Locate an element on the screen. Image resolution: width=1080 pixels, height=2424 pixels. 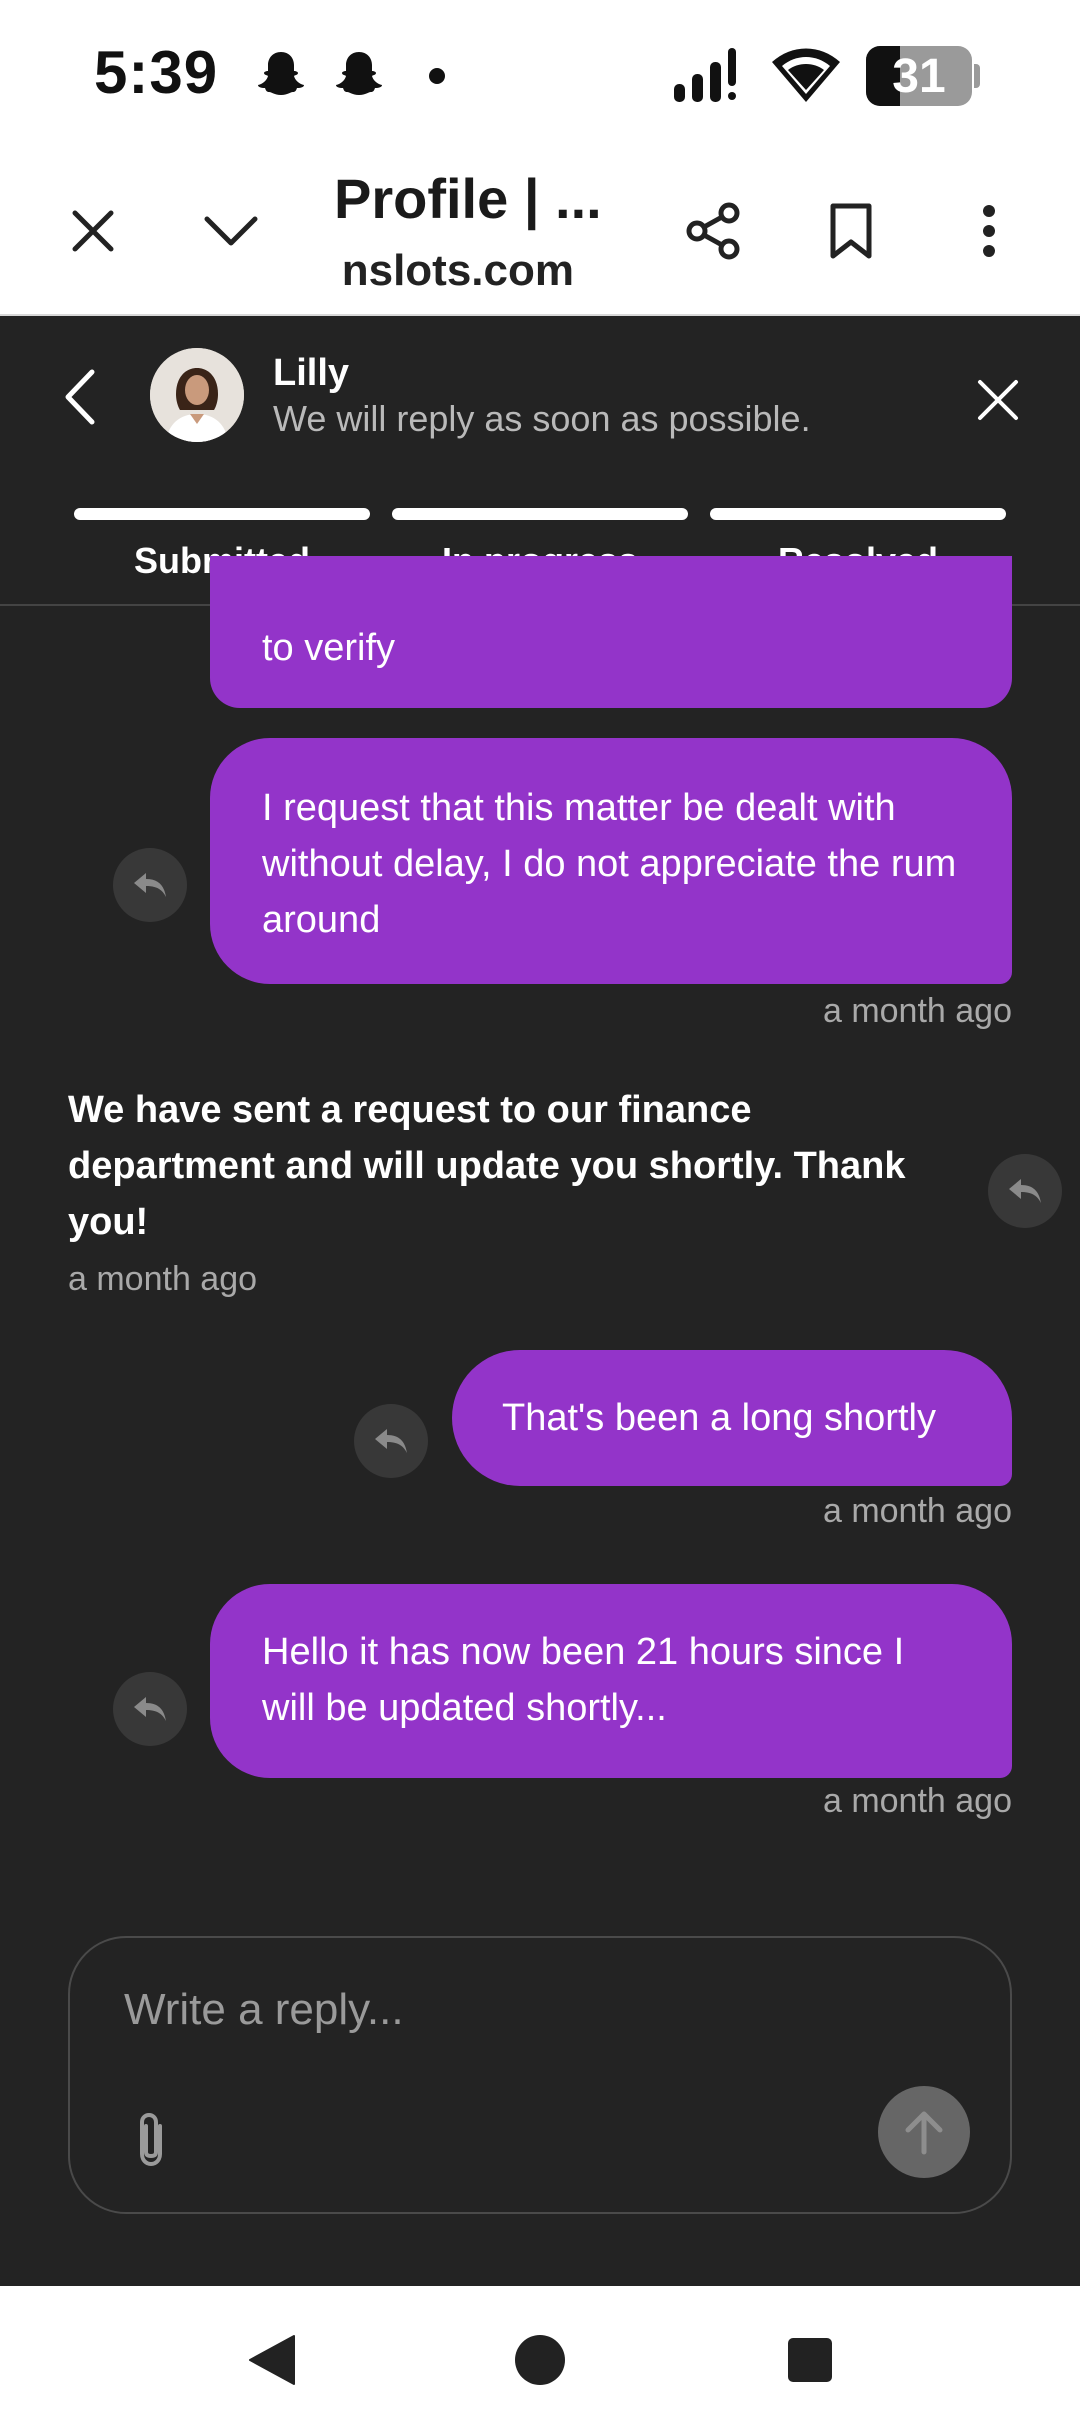
user-message-bubble: That's been a long shortly is located at coordinates (732, 1418).